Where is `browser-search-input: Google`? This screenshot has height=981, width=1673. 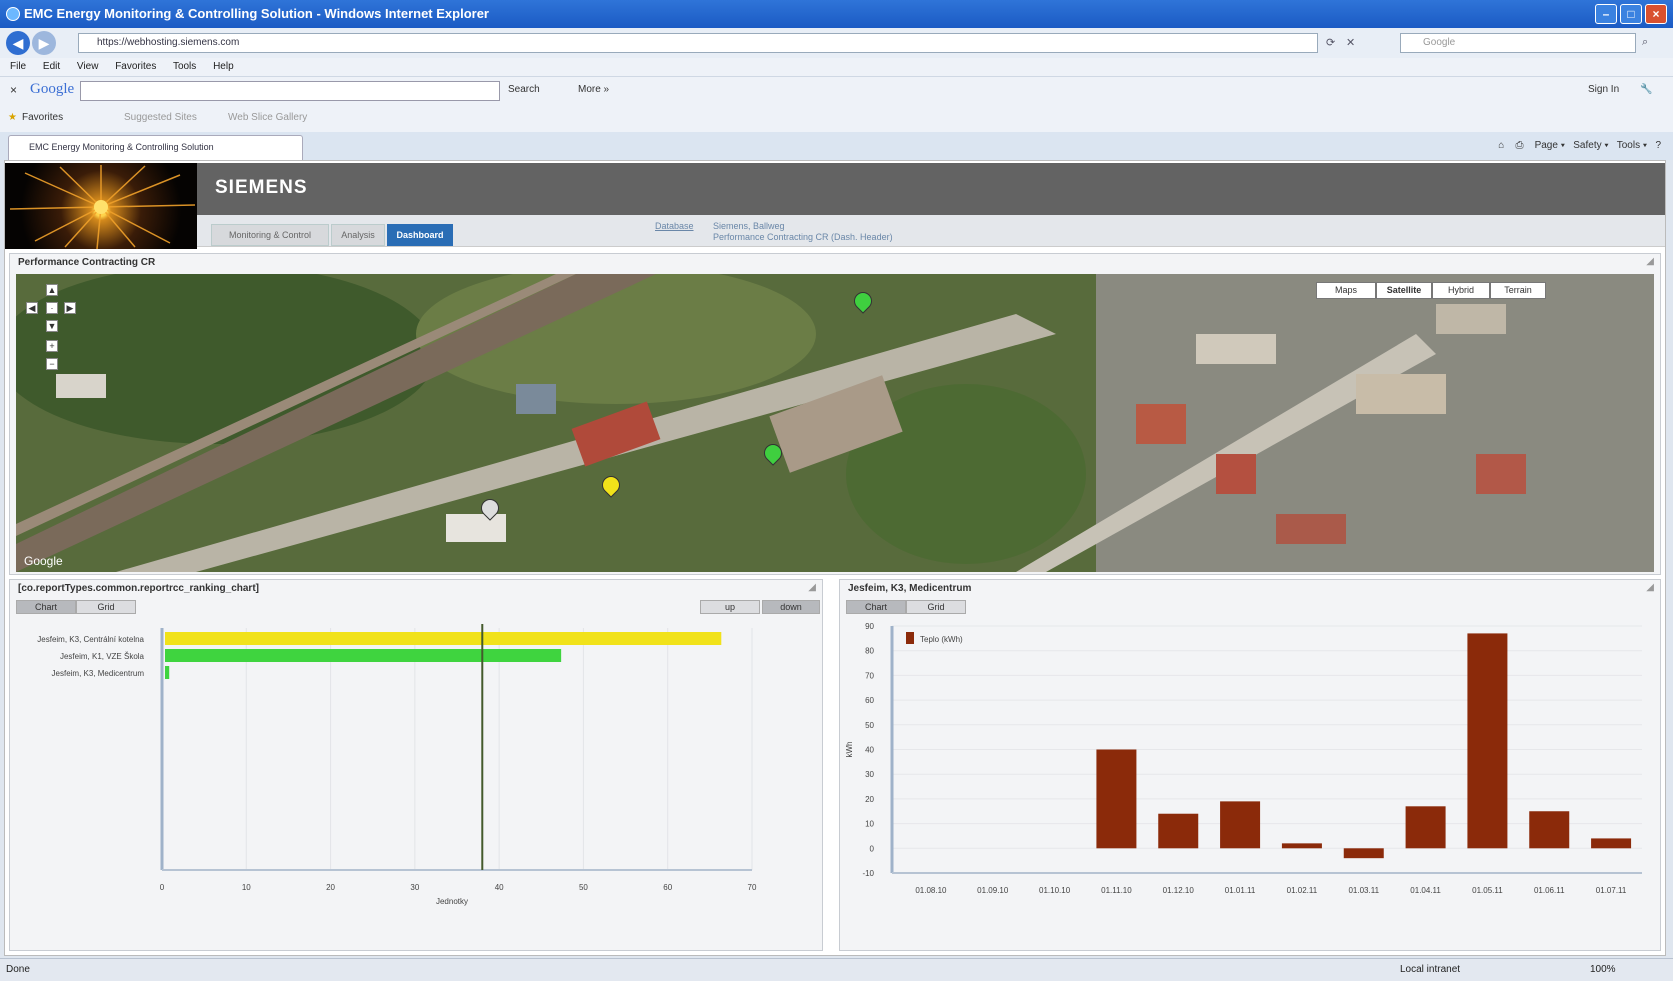 browser-search-input: Google is located at coordinates (1518, 43).